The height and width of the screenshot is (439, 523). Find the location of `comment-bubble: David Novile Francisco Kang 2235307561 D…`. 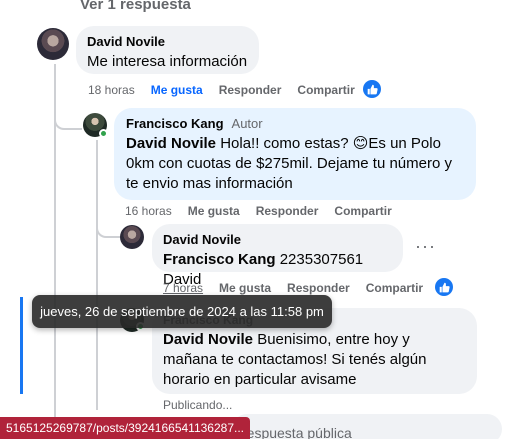

comment-bubble: David Novile Francisco Kang 2235307561 D… is located at coordinates (277, 256).